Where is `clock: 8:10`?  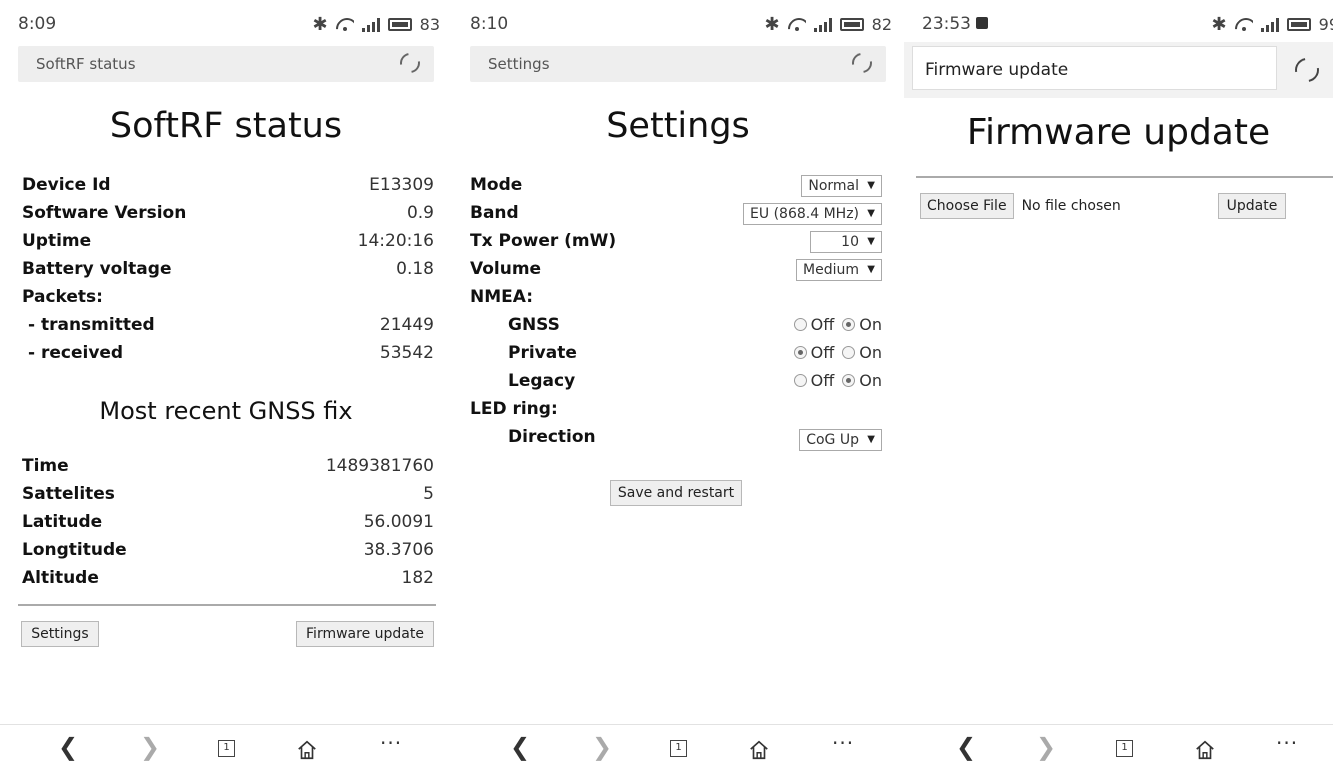 clock: 8:10 is located at coordinates (489, 24).